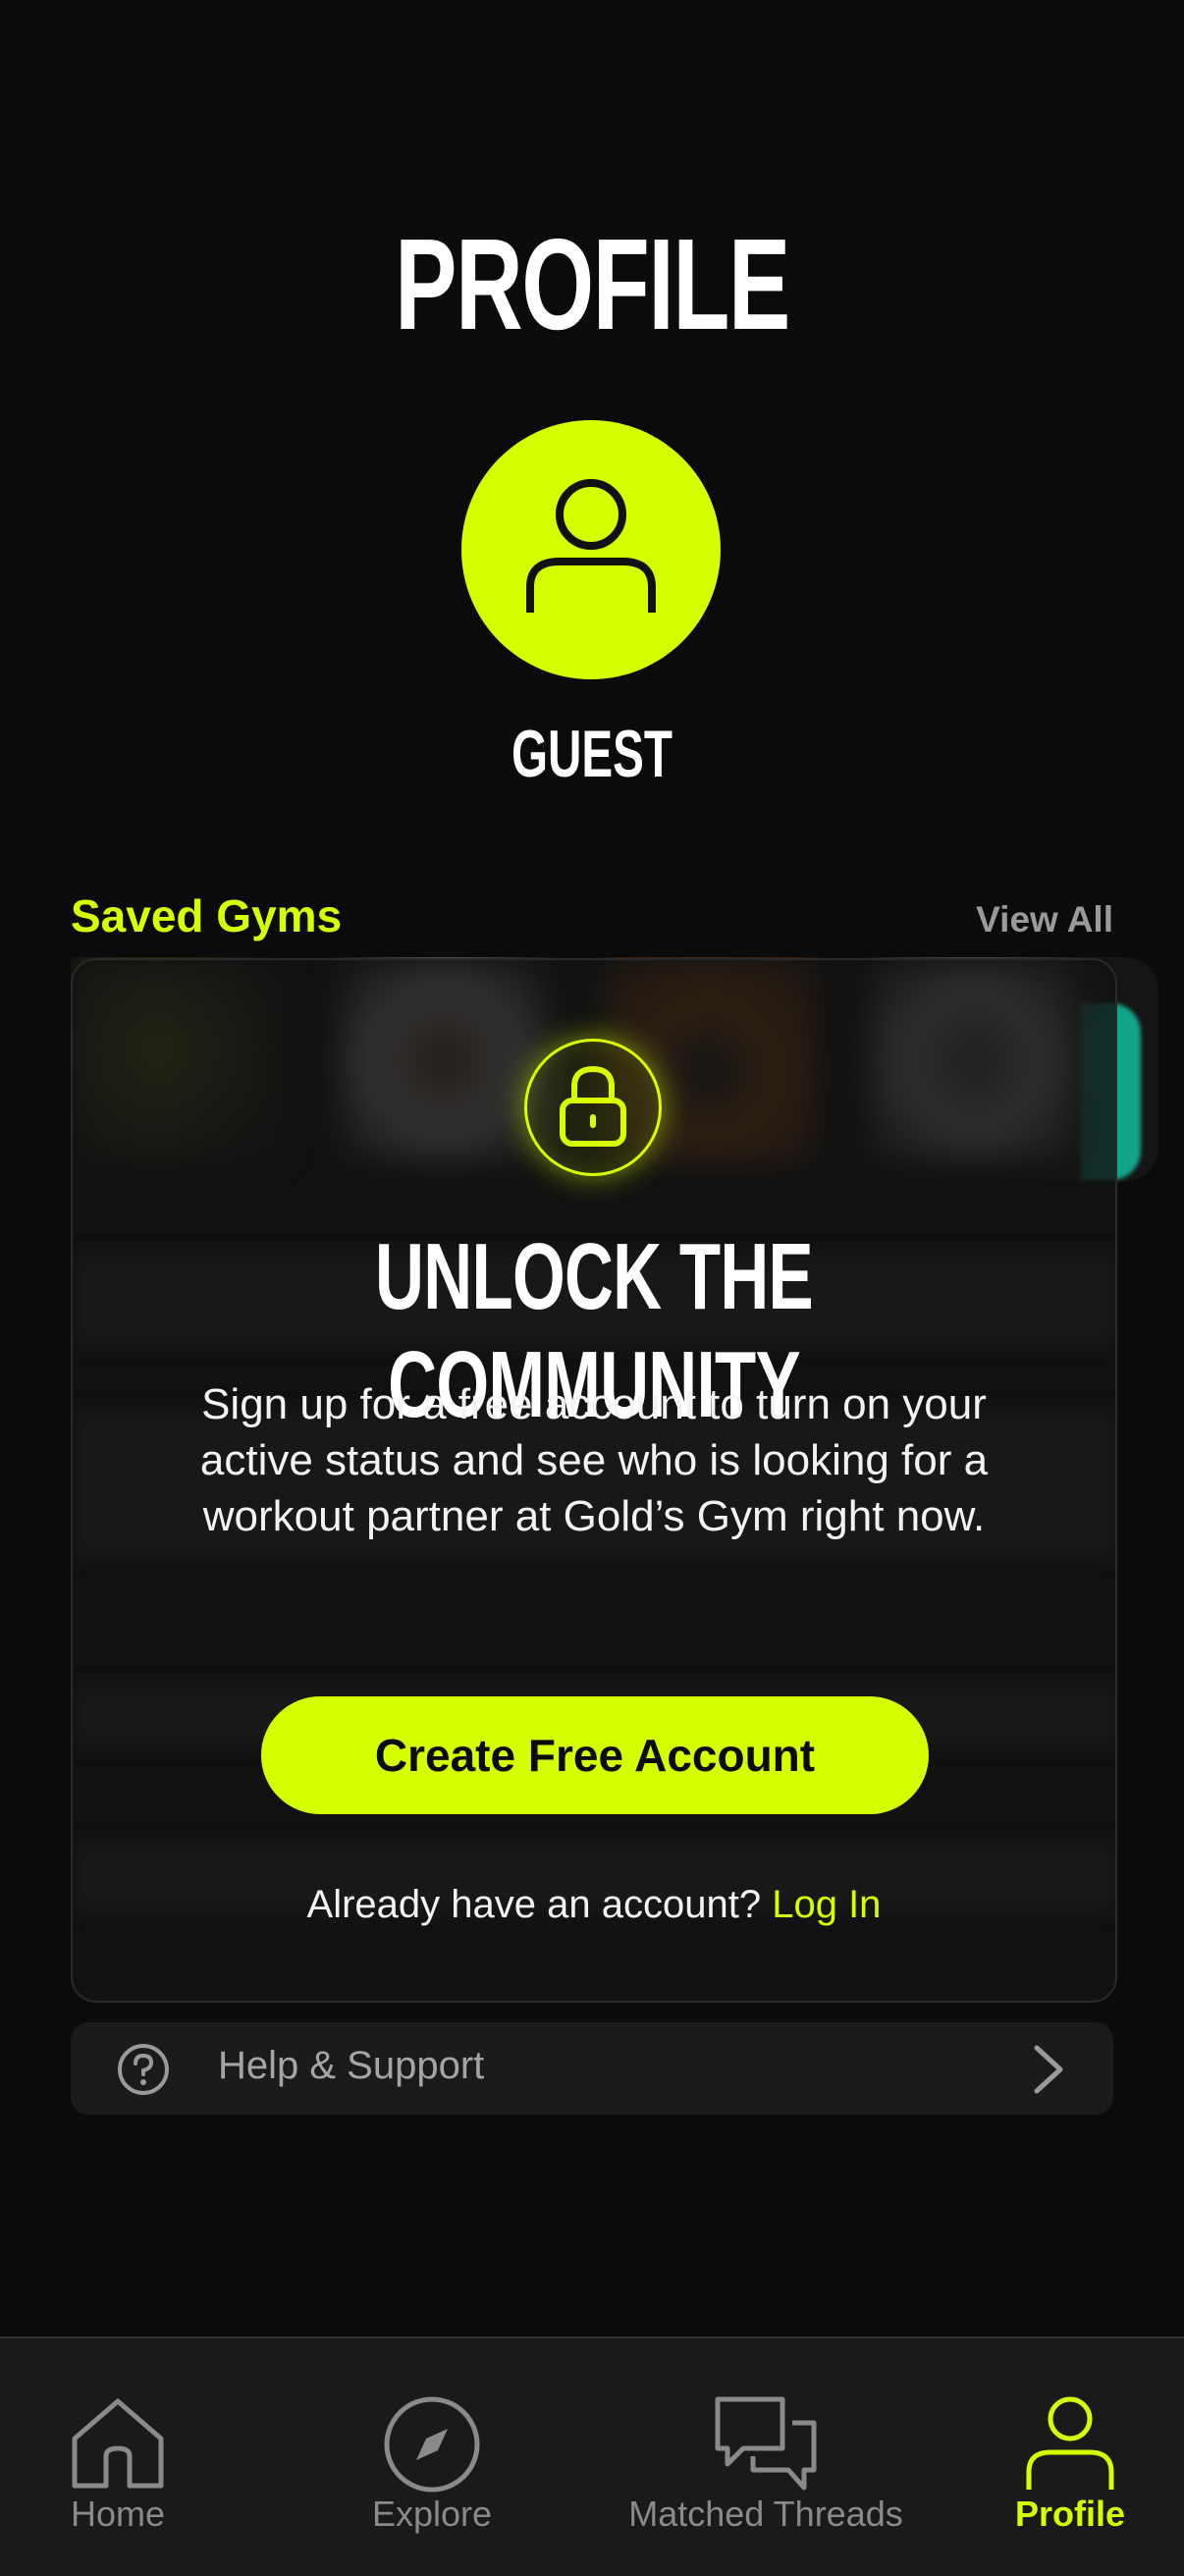  Describe the element at coordinates (207, 915) in the screenshot. I see `saved-gyms-heading: Saved Gyms` at that location.